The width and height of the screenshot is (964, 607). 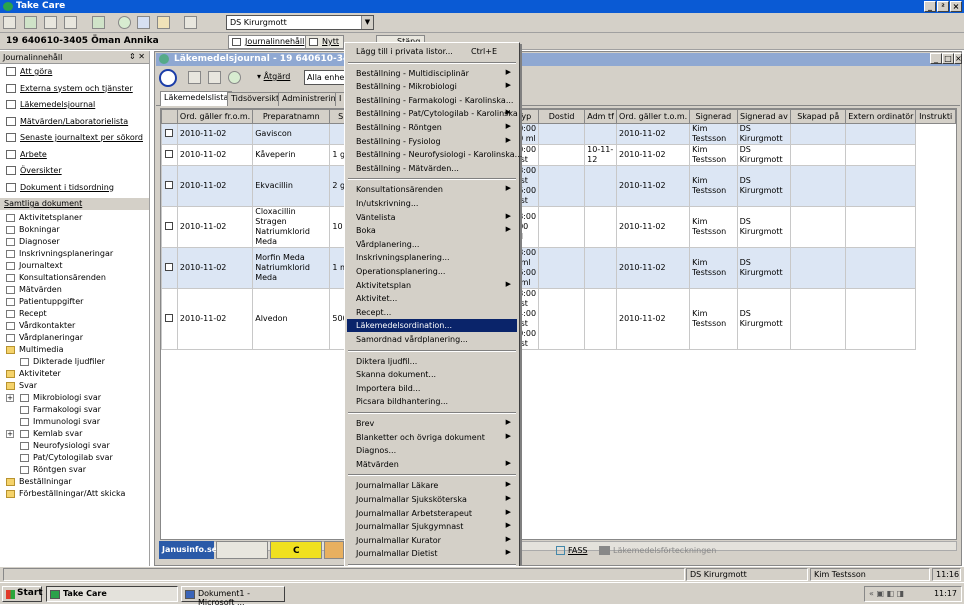 What do you see at coordinates (432, 464) in the screenshot?
I see `menu-item-matvarden: Mätvärden ▶` at bounding box center [432, 464].